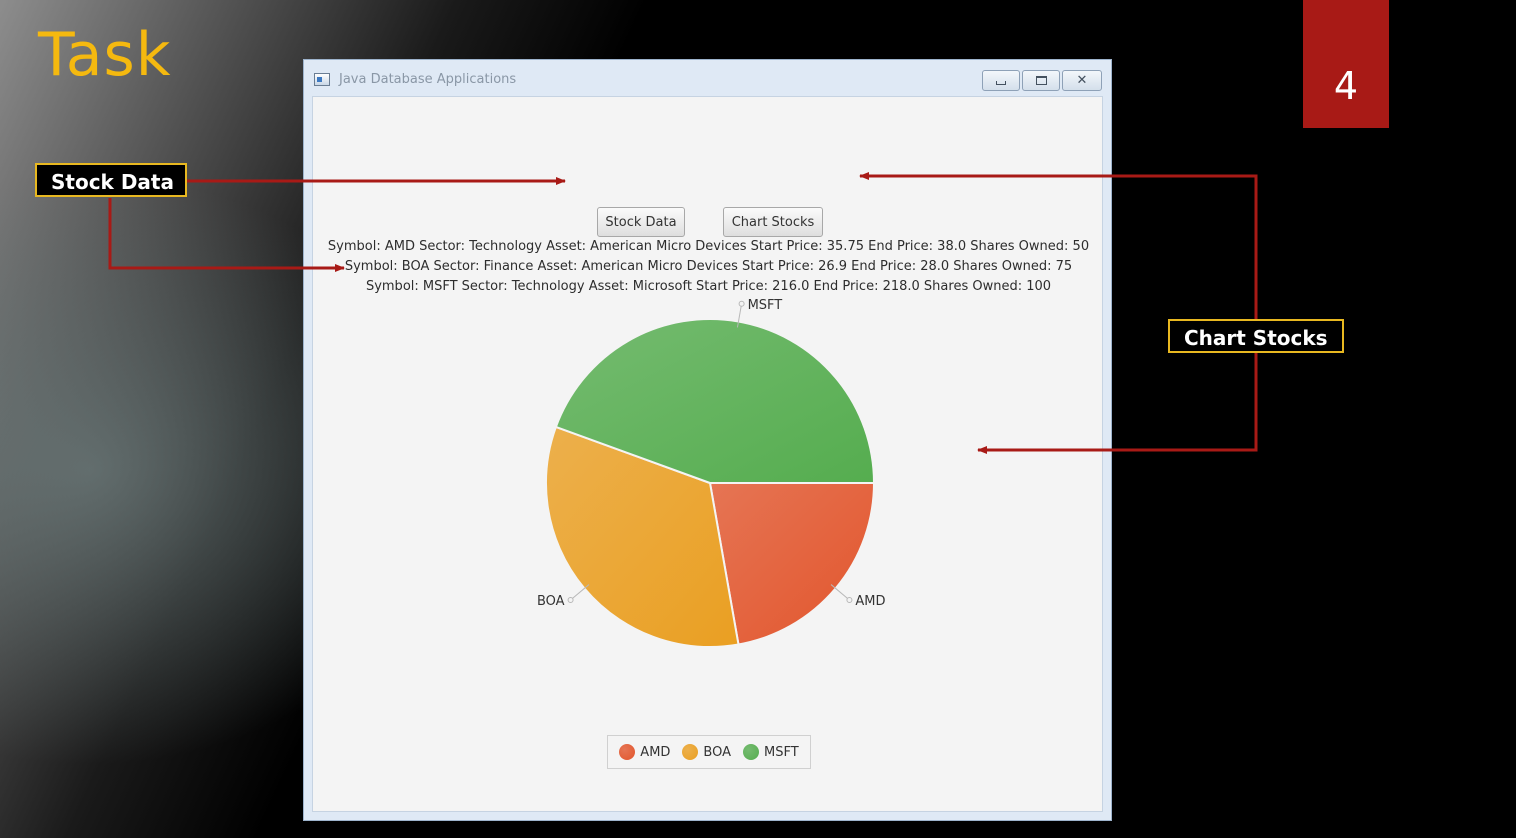 Image resolution: width=1516 pixels, height=838 pixels. I want to click on chart-legend: AMD BOA MSFT, so click(709, 752).